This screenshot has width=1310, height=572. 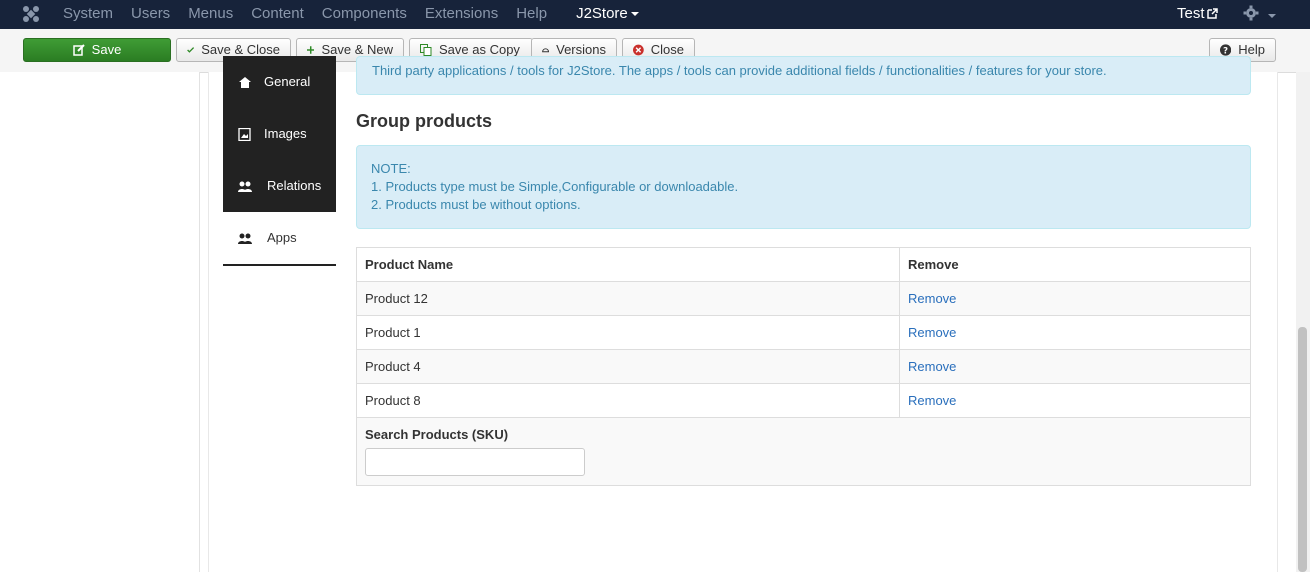 What do you see at coordinates (31, 14) in the screenshot?
I see `joomla-logo-icon` at bounding box center [31, 14].